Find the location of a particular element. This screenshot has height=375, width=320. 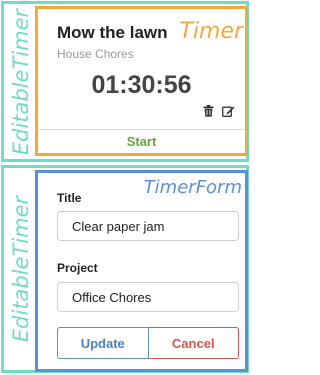

timer-form-component-label: TimerForm is located at coordinates (192, 187).